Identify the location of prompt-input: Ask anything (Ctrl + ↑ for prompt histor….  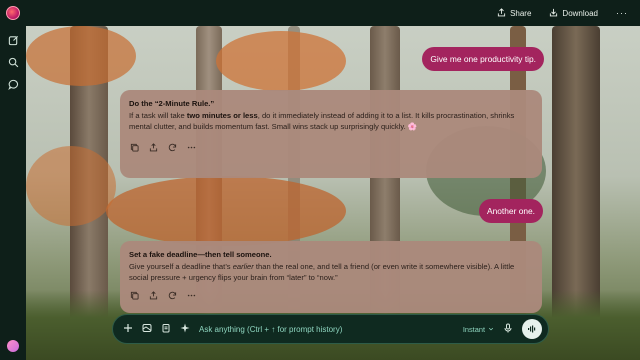
(326, 329).